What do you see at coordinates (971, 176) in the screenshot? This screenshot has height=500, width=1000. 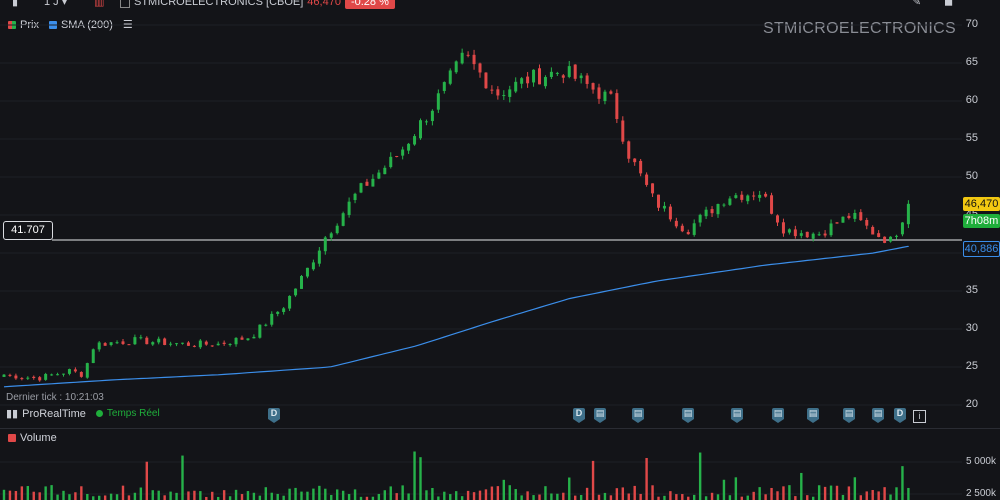 I see `price-axis-tick: 50` at bounding box center [971, 176].